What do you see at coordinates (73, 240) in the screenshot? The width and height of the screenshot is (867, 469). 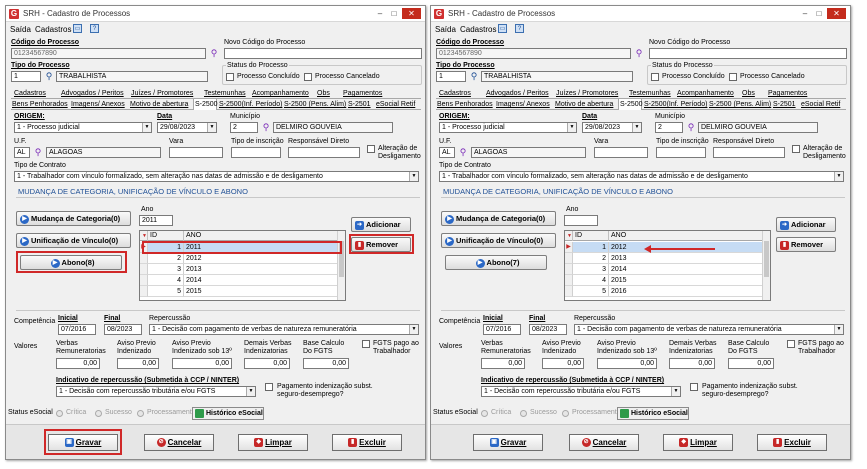 I see `unificacao-vinculo-button: ▶ Unificação de Vínculo(0)` at bounding box center [73, 240].